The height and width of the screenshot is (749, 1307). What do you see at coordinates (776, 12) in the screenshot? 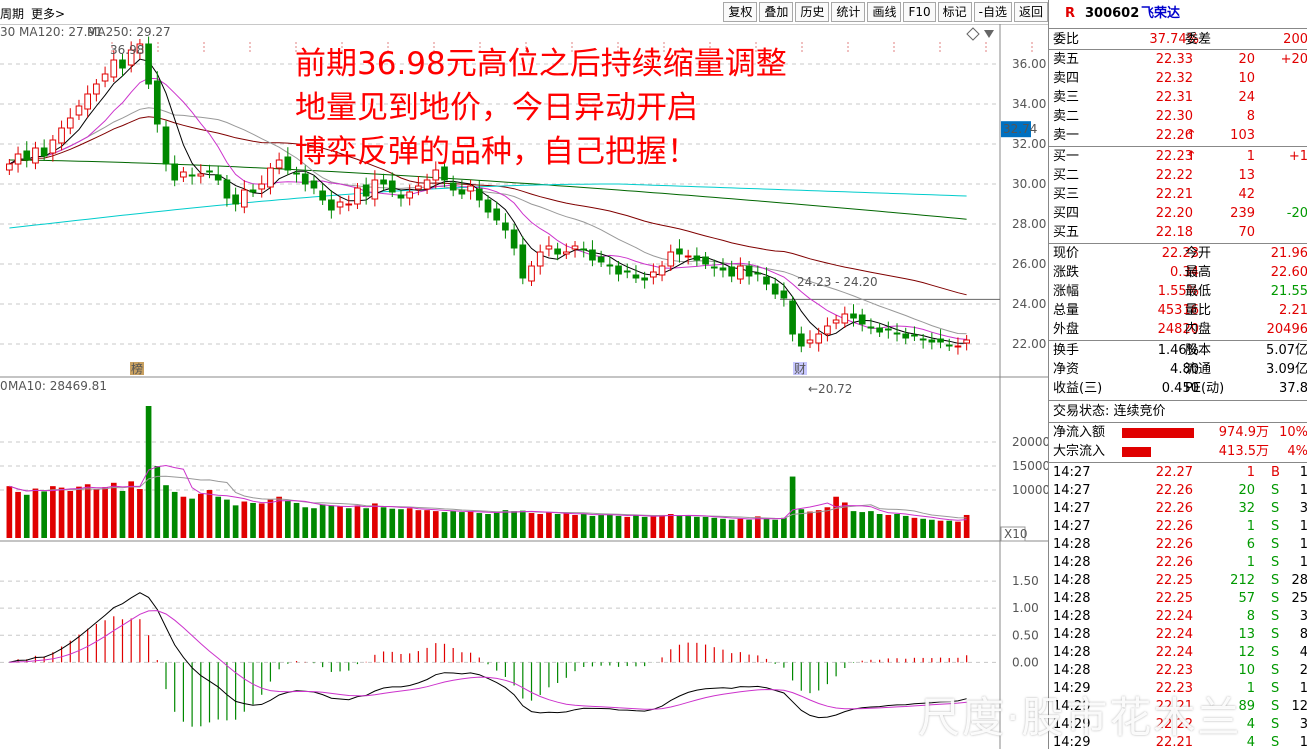
I see `toolbar-button-1: 叠加` at bounding box center [776, 12].